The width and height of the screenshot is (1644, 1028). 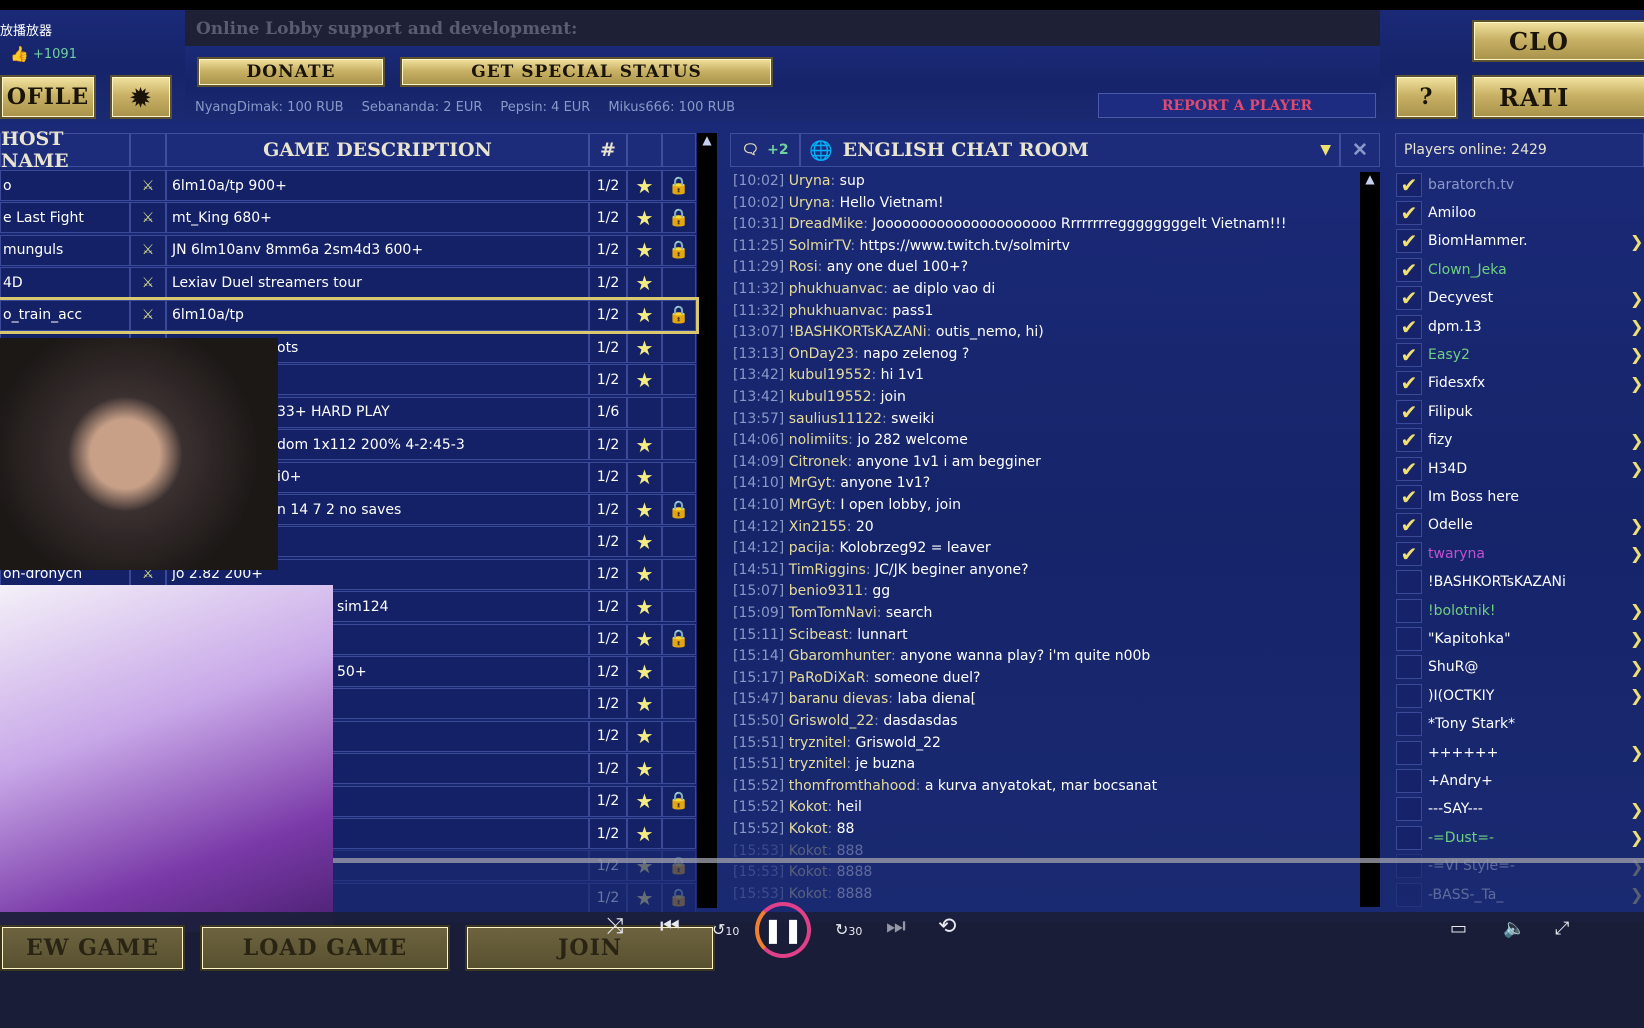 What do you see at coordinates (810, 505) in the screenshot?
I see `sender-name: MrGyt` at bounding box center [810, 505].